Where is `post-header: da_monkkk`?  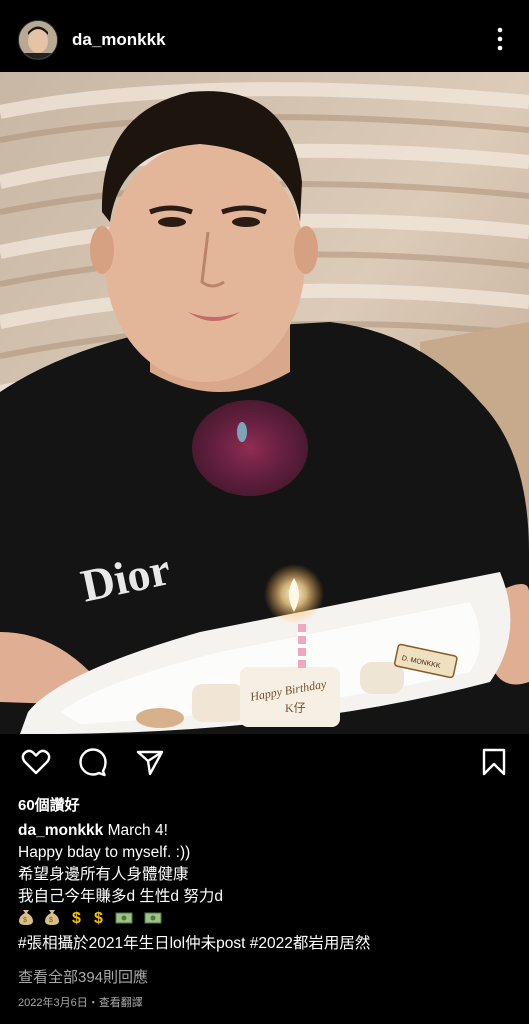 post-header: da_monkkk is located at coordinates (264, 36).